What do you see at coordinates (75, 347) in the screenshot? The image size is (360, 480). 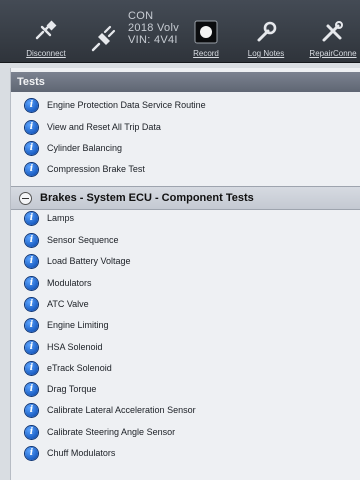 I see `brake-test-label: HSA Solenoid` at bounding box center [75, 347].